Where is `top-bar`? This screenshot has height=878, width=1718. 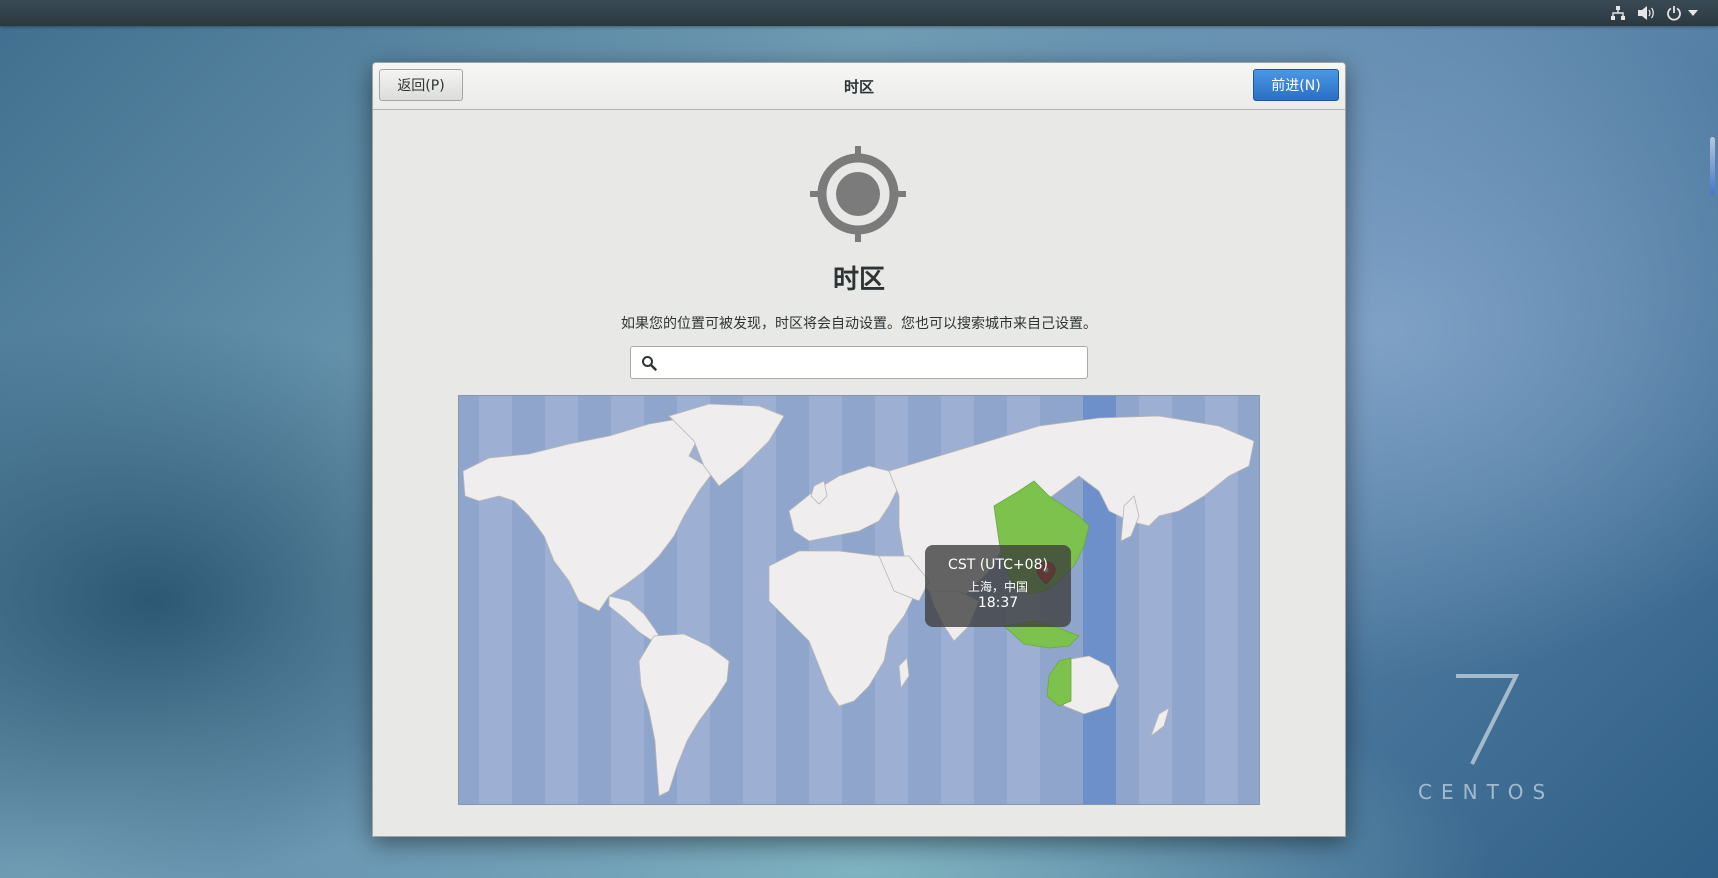 top-bar is located at coordinates (859, 13).